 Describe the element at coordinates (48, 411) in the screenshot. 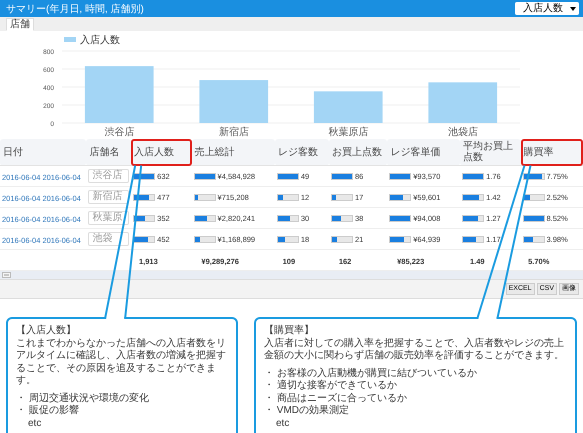

I see `bullet-item: ・ 販促の影響` at that location.